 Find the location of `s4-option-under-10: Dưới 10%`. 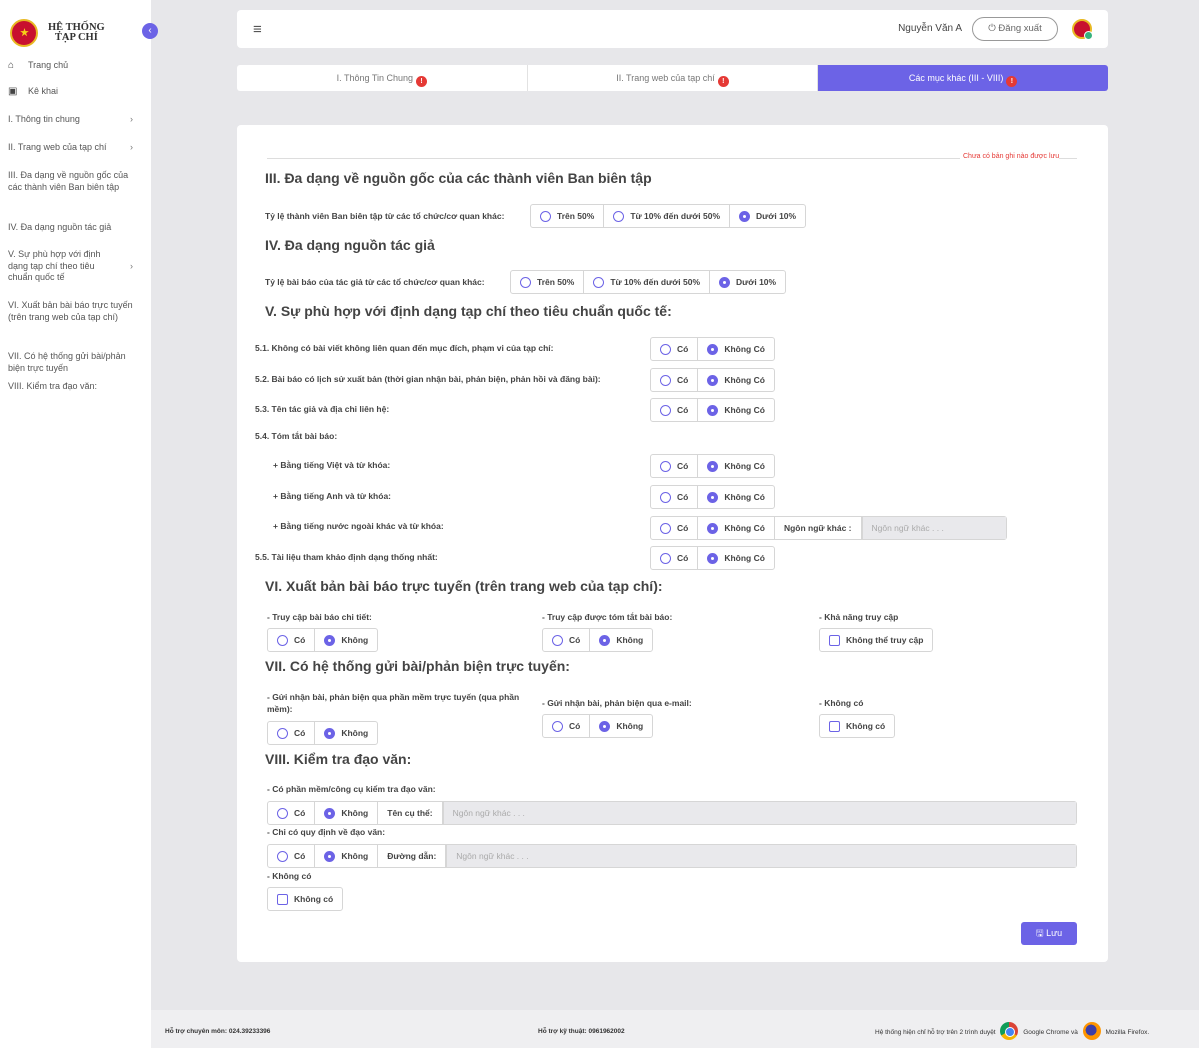

s4-option-under-10: Dưới 10% is located at coordinates (747, 282).